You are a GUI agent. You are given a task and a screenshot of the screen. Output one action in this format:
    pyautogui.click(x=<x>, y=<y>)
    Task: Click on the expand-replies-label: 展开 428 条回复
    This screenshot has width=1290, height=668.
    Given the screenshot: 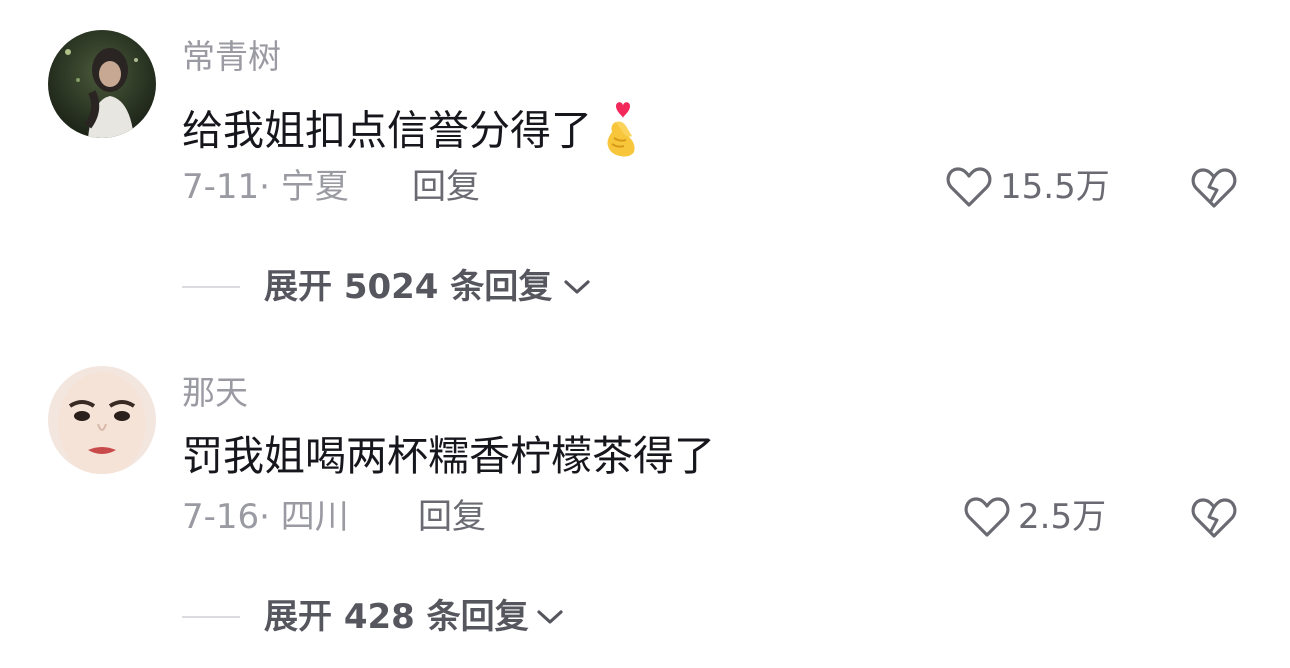 What is the action you would take?
    pyautogui.click(x=396, y=617)
    